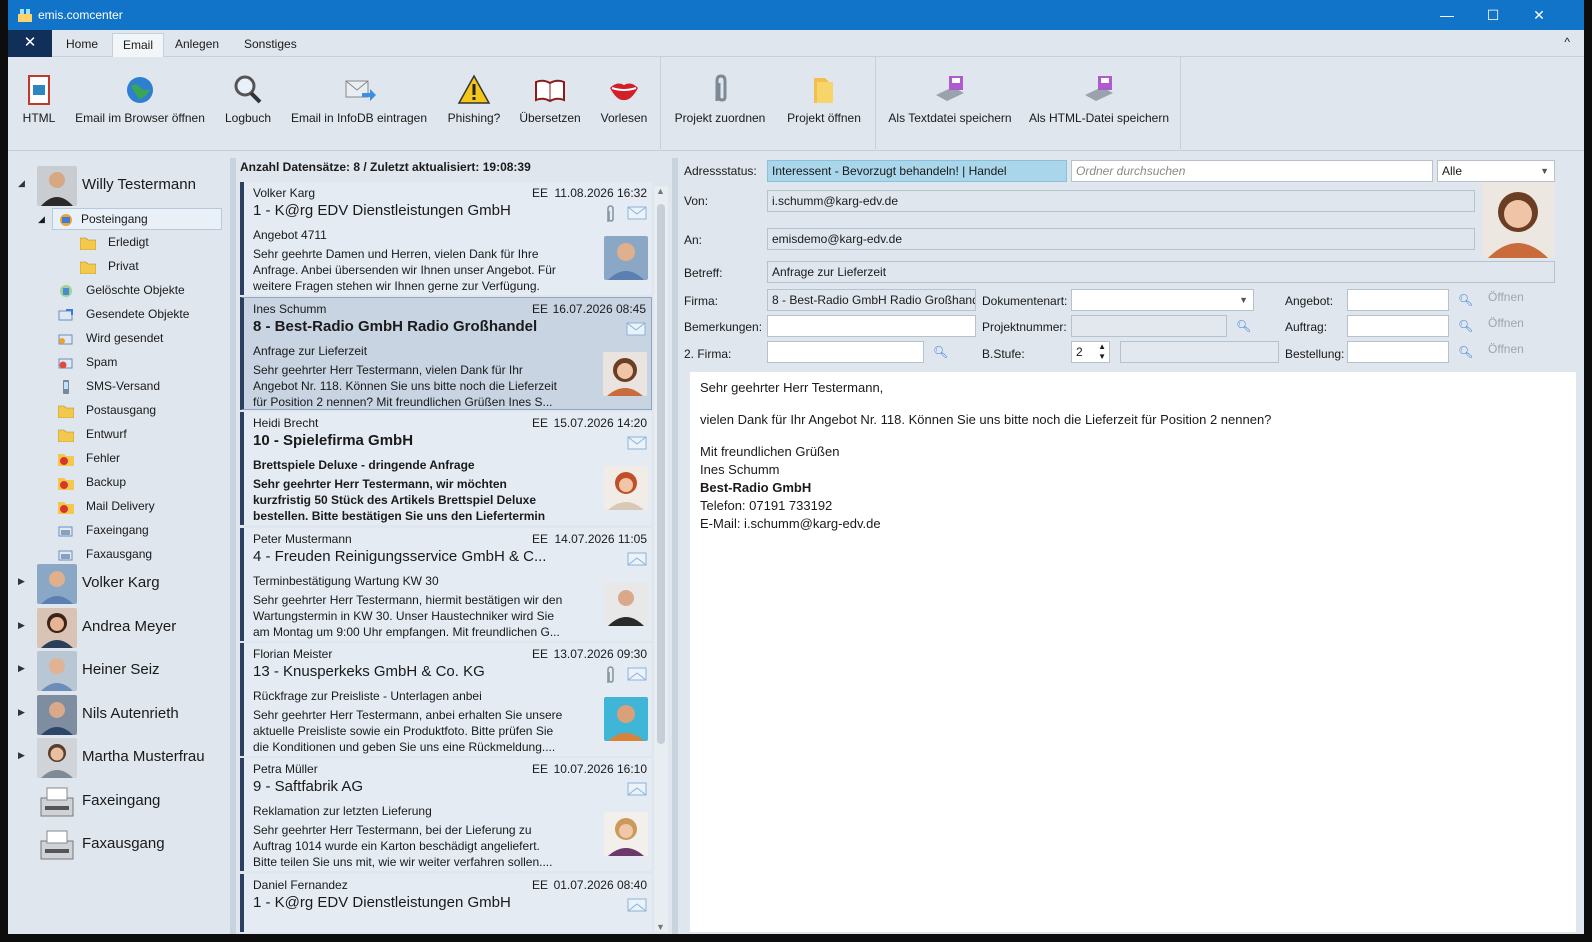 The width and height of the screenshot is (1592, 942). Describe the element at coordinates (624, 103) in the screenshot. I see `read-aloud-button: Vorlesen` at that location.